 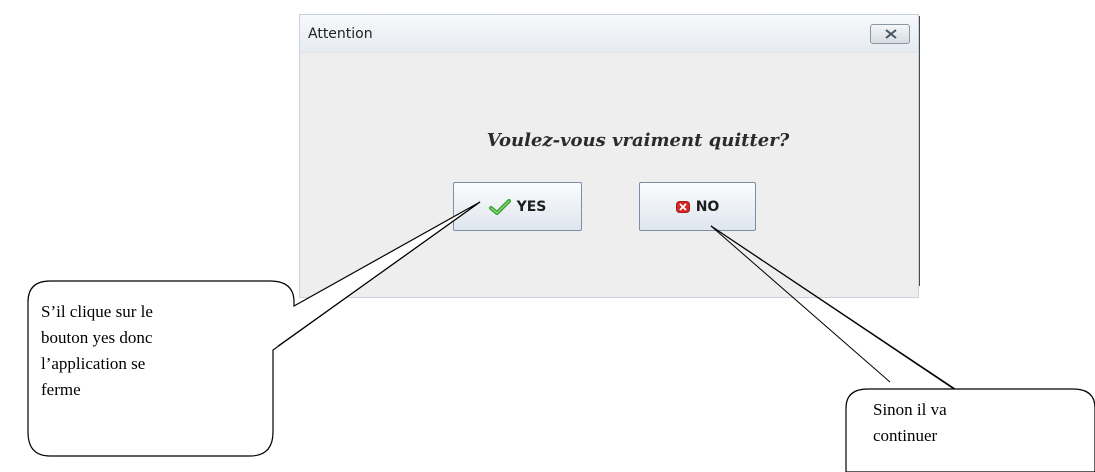 What do you see at coordinates (800, 304) in the screenshot?
I see `right-pointer-line` at bounding box center [800, 304].